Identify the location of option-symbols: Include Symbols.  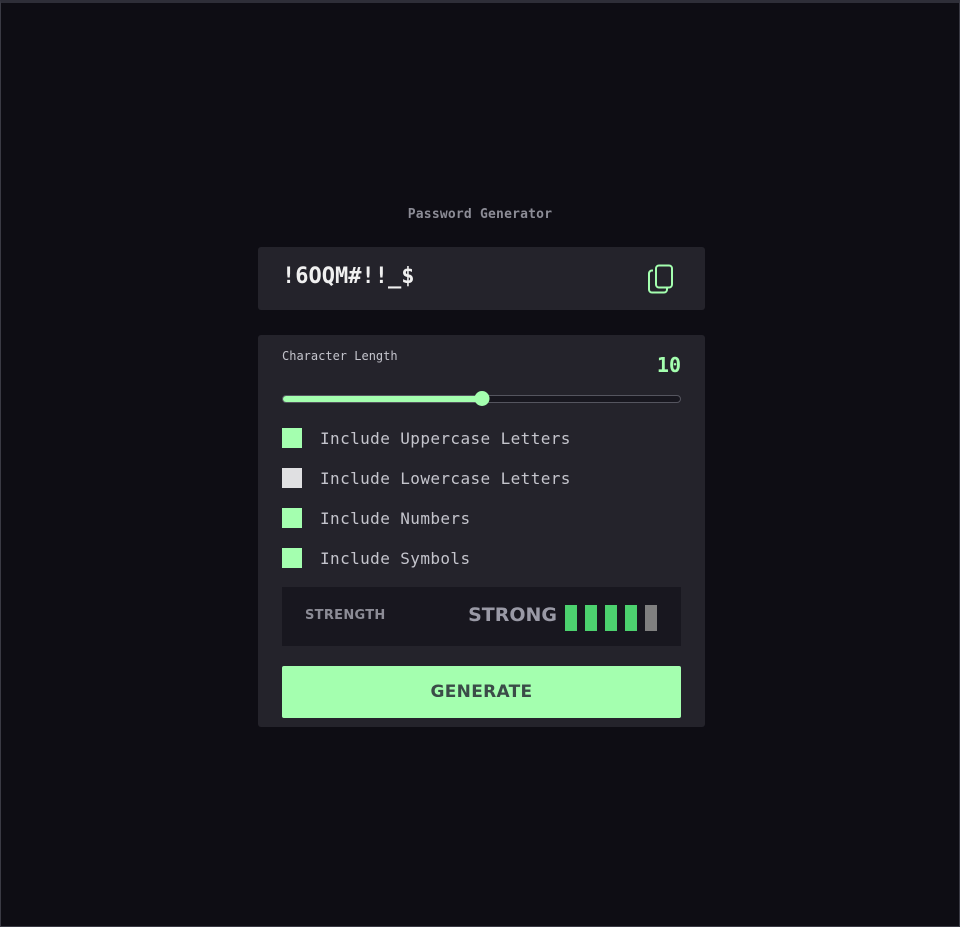
(376, 558).